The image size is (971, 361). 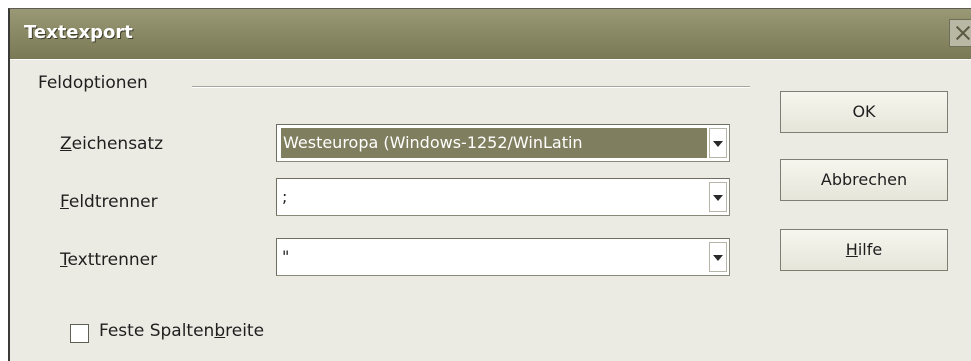 What do you see at coordinates (870, 249) in the screenshot?
I see `help-button-rest: ilfe` at bounding box center [870, 249].